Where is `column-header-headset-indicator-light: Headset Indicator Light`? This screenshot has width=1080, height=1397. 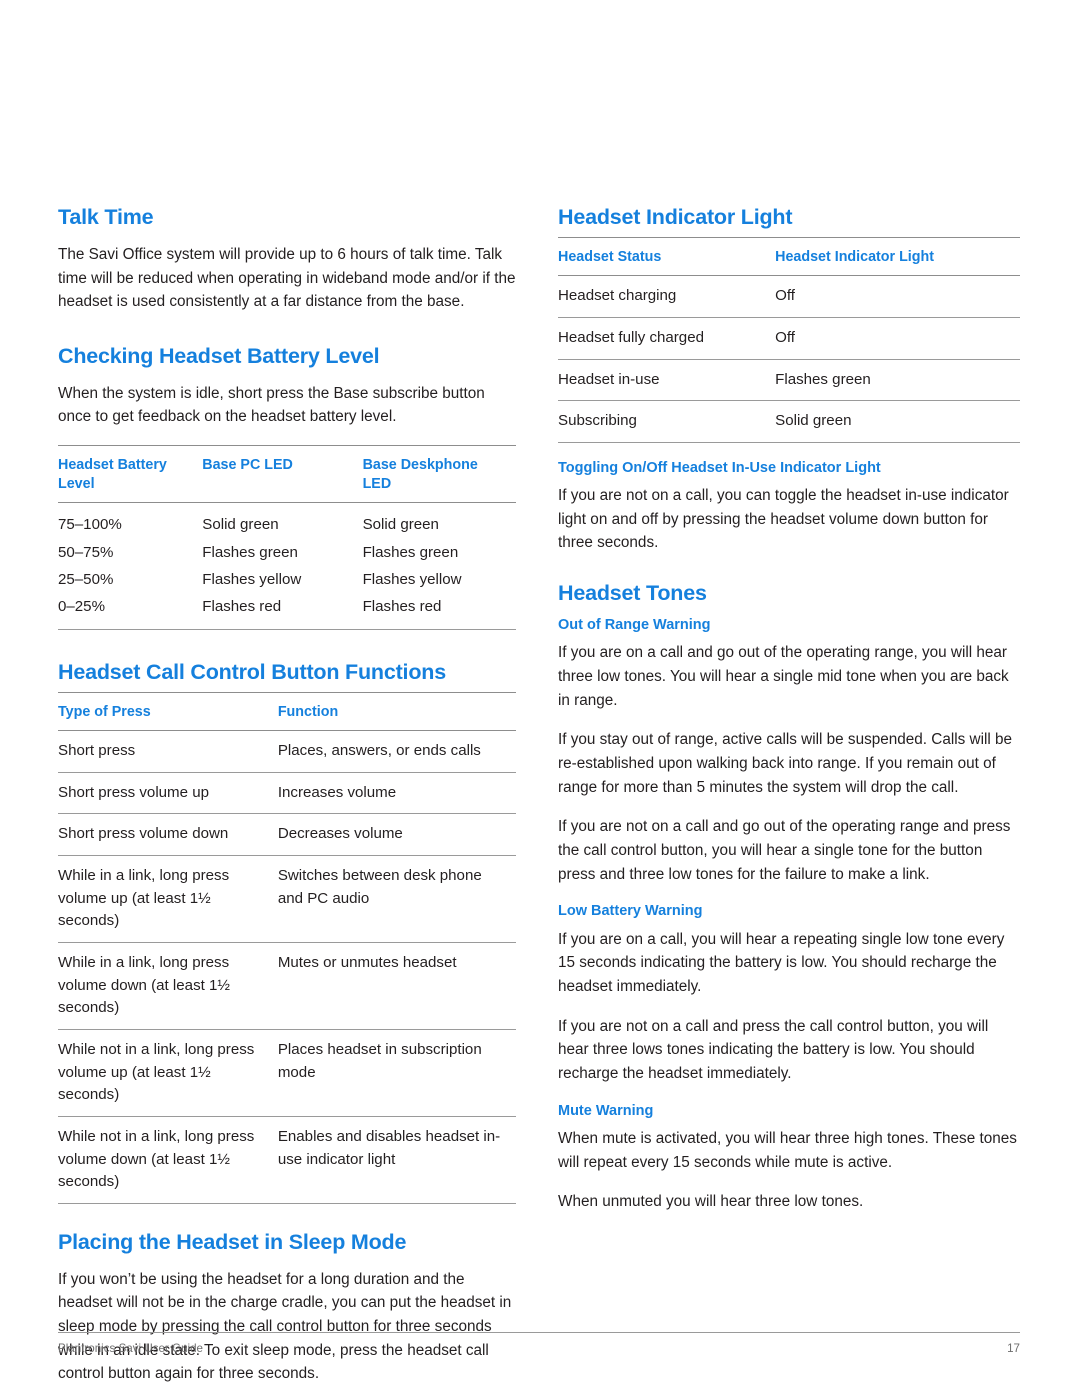
column-header-headset-indicator-light: Headset Indicator Light is located at coordinates (897, 257).